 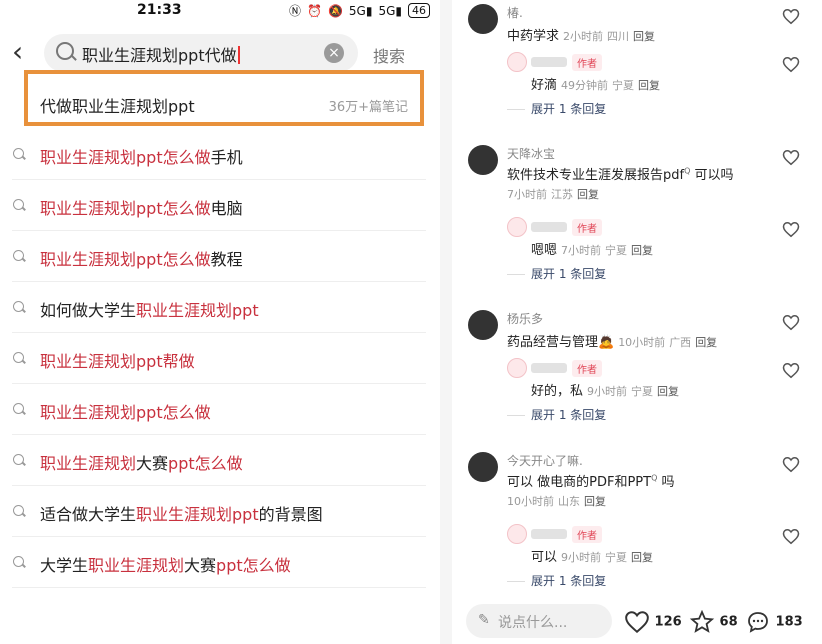 I want to click on suggestion-item: 职业生涯规划ppt怎么做手机, so click(x=220, y=155).